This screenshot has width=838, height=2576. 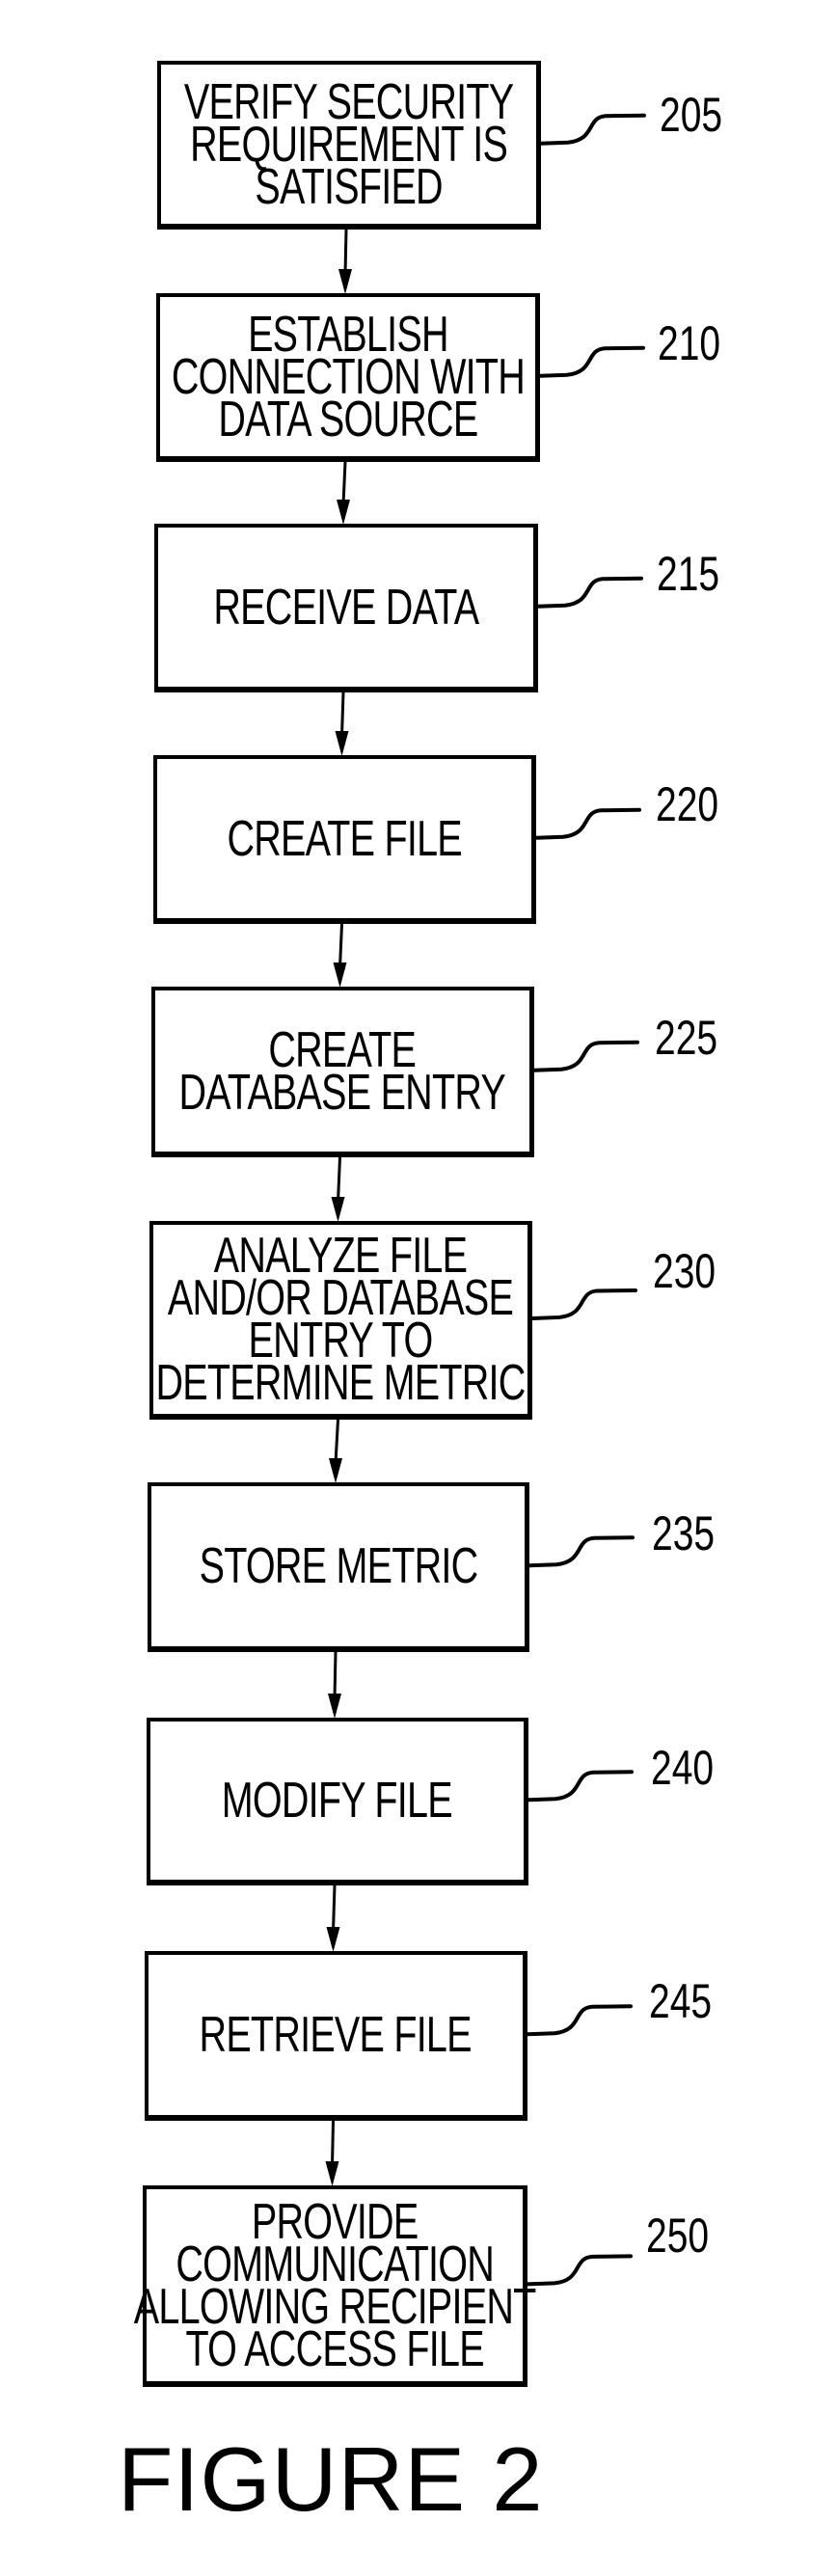 What do you see at coordinates (678, 2236) in the screenshot?
I see `ref-label-250: 250` at bounding box center [678, 2236].